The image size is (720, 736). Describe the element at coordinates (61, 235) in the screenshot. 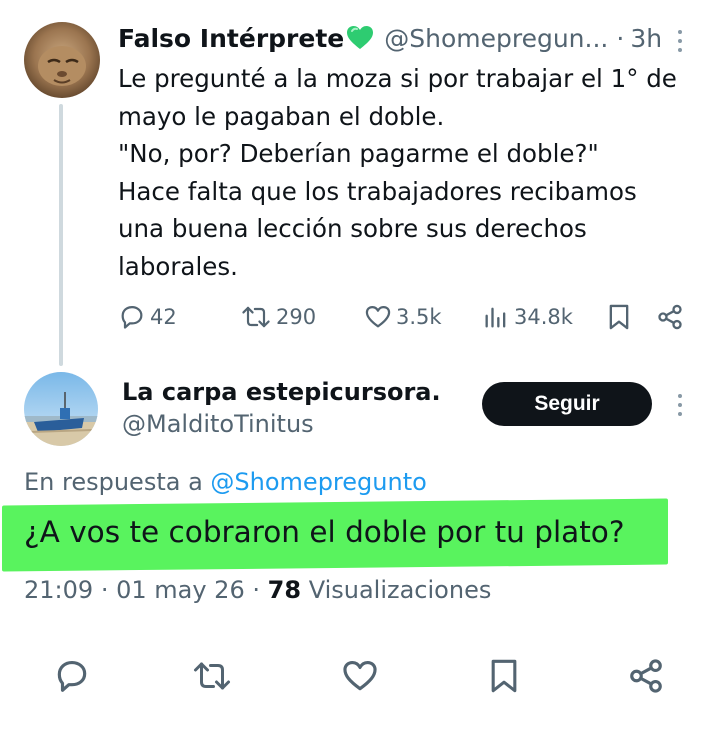

I see `thread-connector-line` at that location.